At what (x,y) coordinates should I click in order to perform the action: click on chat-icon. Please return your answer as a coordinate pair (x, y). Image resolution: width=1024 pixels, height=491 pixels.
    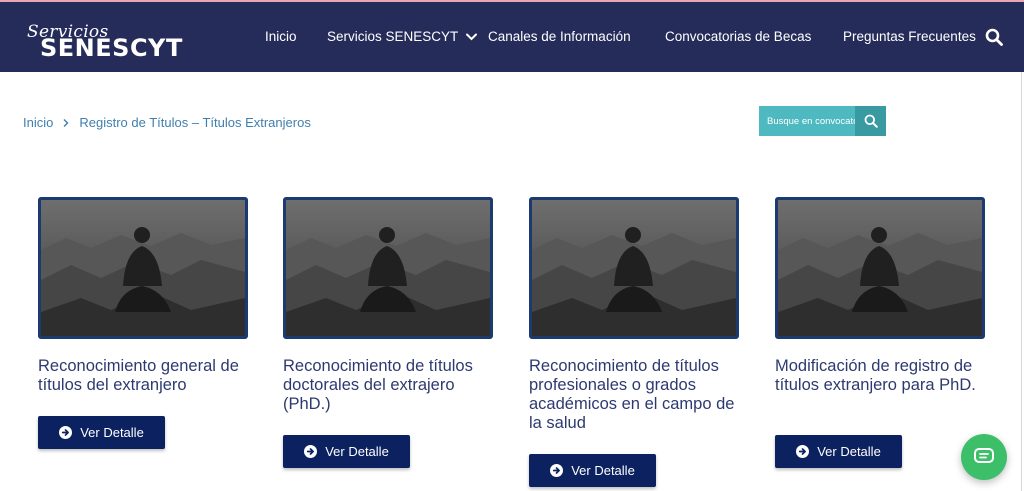
    Looking at the image, I should click on (984, 455).